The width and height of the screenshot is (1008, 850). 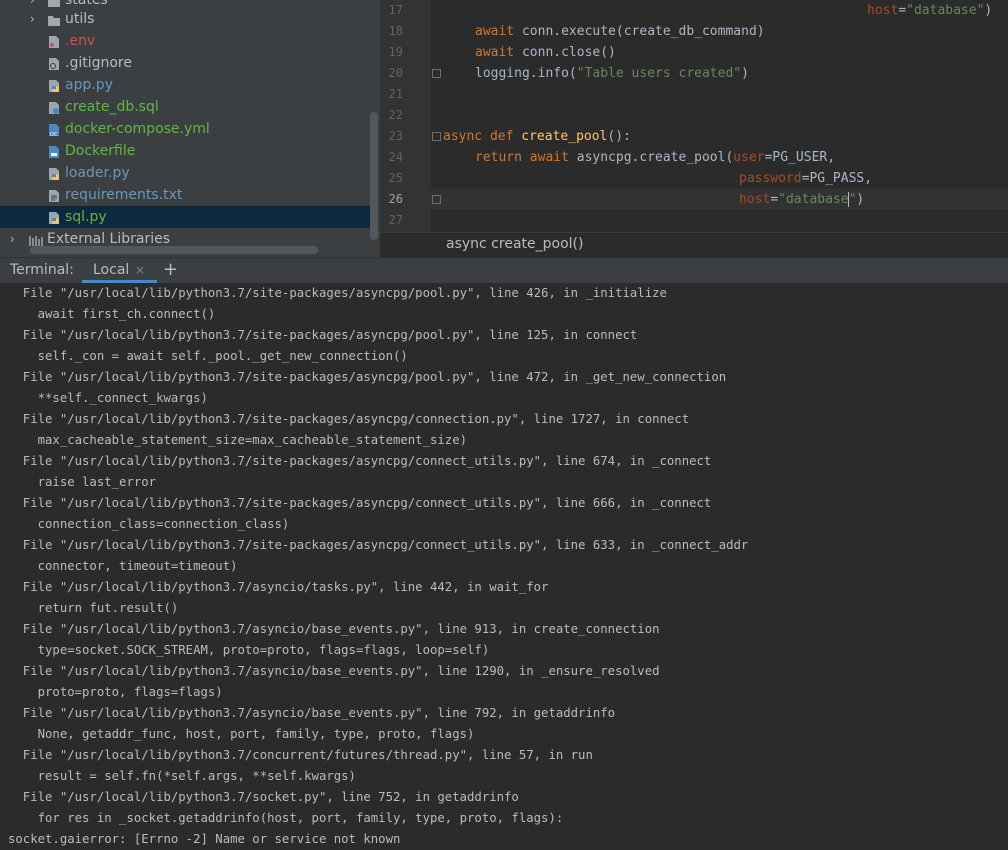 I want to click on code-text: logging.info(, so click(x=526, y=73).